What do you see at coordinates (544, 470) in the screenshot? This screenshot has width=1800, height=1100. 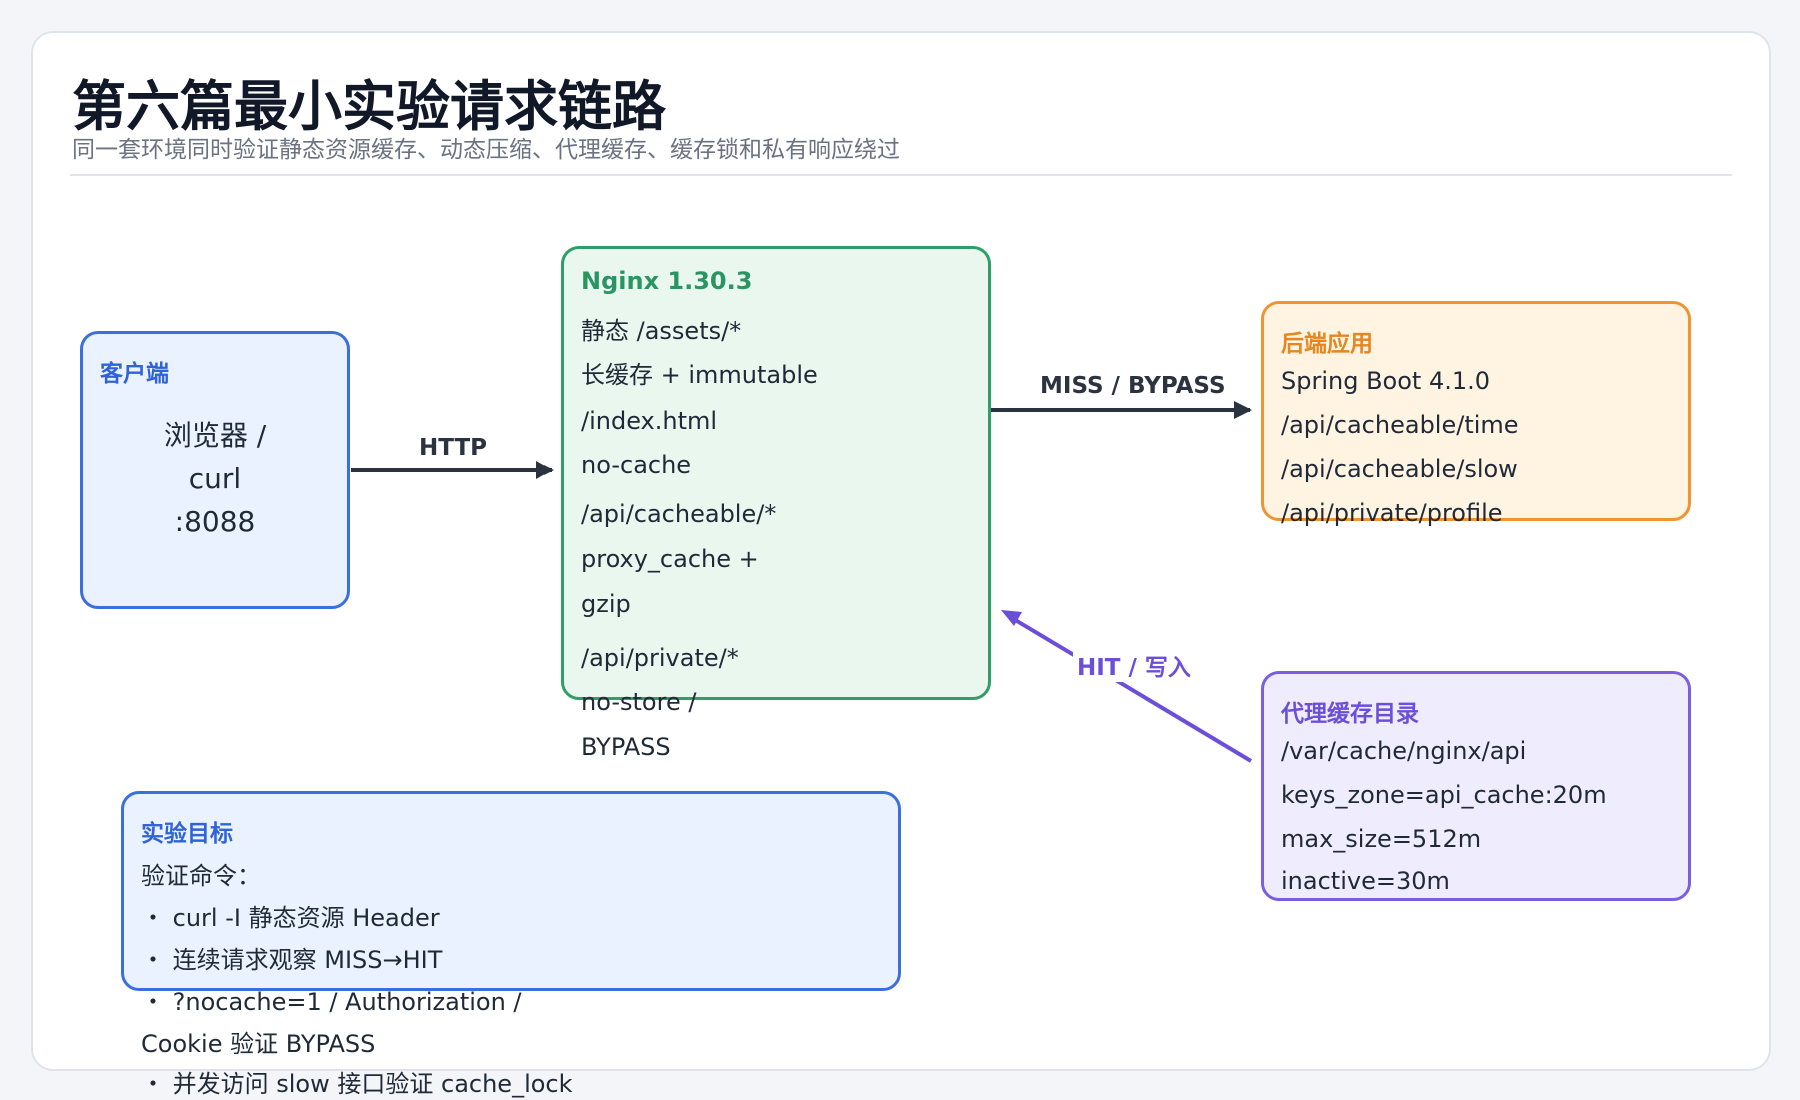 I see `arrow-client-to-nginx-head` at bounding box center [544, 470].